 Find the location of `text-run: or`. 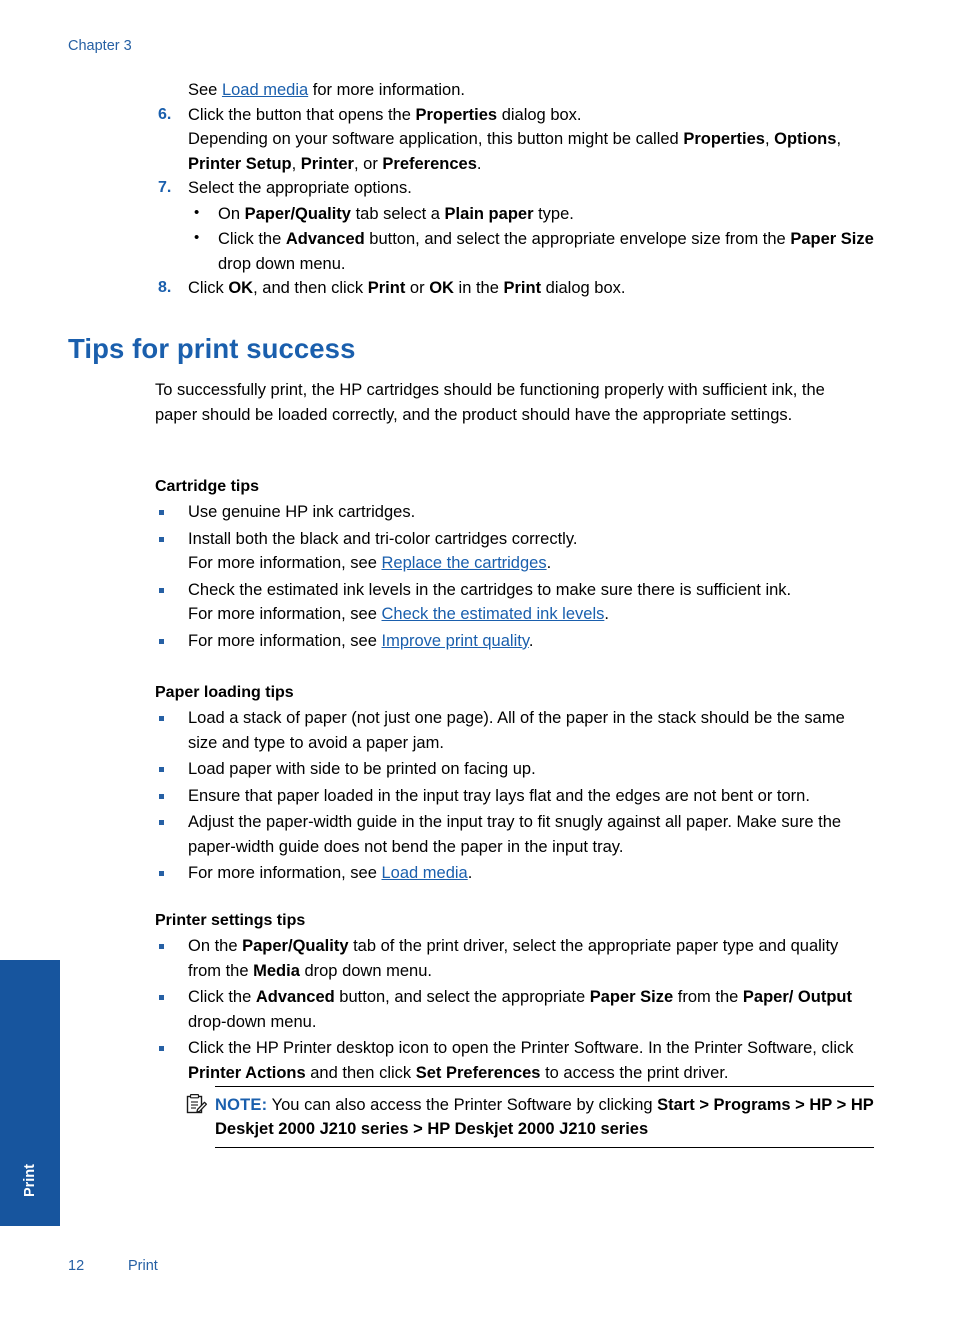

text-run: or is located at coordinates (417, 288).